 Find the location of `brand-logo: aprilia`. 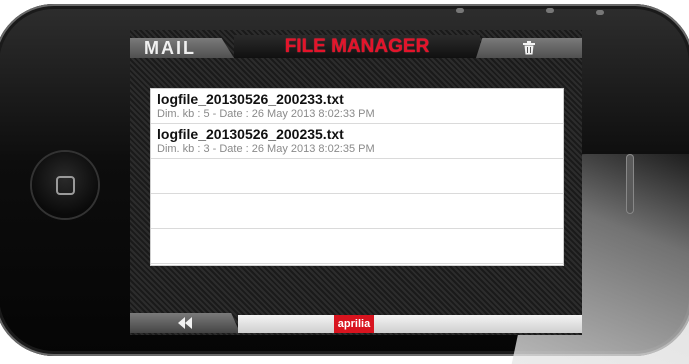

brand-logo: aprilia is located at coordinates (354, 324).